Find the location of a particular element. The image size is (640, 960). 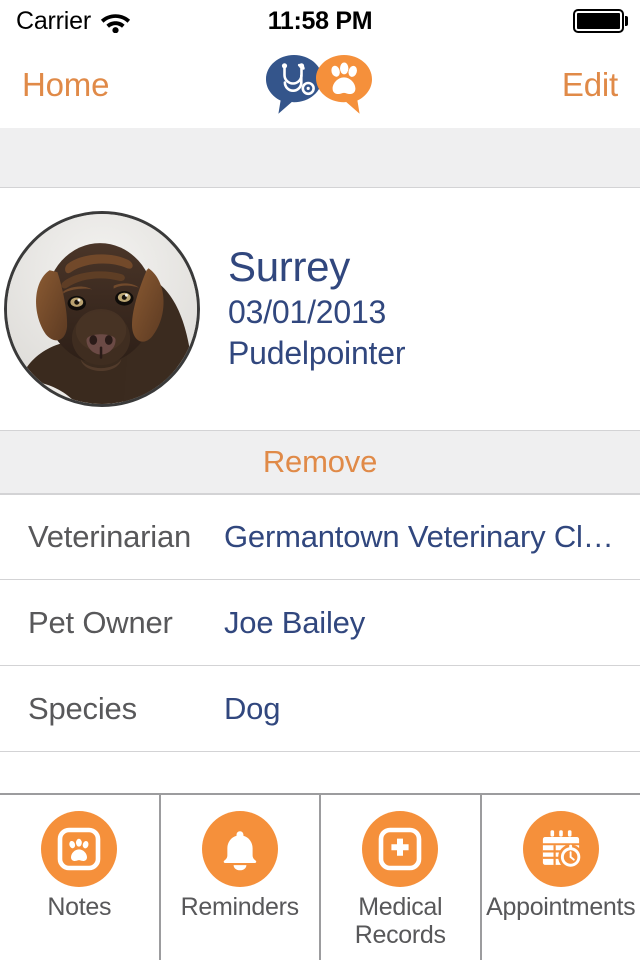

tab-reminders: Reminders is located at coordinates (240, 877).